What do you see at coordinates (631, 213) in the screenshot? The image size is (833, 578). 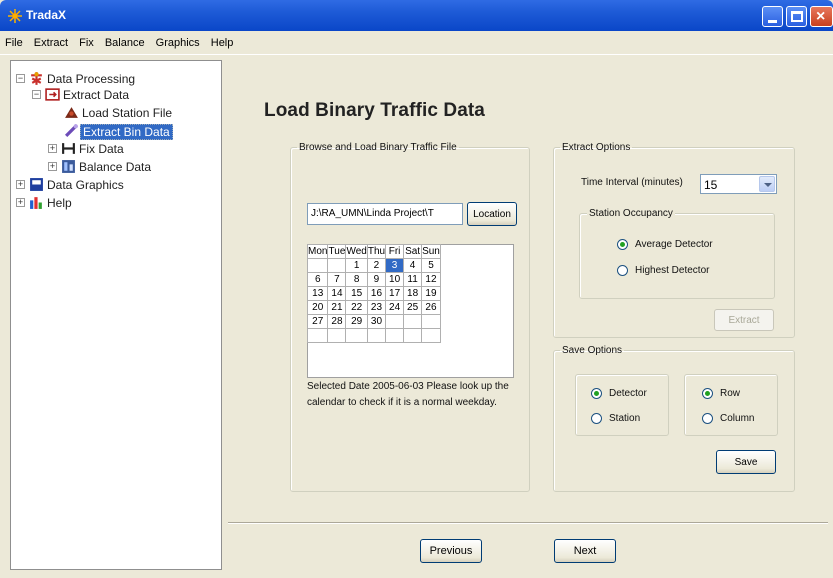 I see `station-occupancy-legend: Station Occupancy` at bounding box center [631, 213].